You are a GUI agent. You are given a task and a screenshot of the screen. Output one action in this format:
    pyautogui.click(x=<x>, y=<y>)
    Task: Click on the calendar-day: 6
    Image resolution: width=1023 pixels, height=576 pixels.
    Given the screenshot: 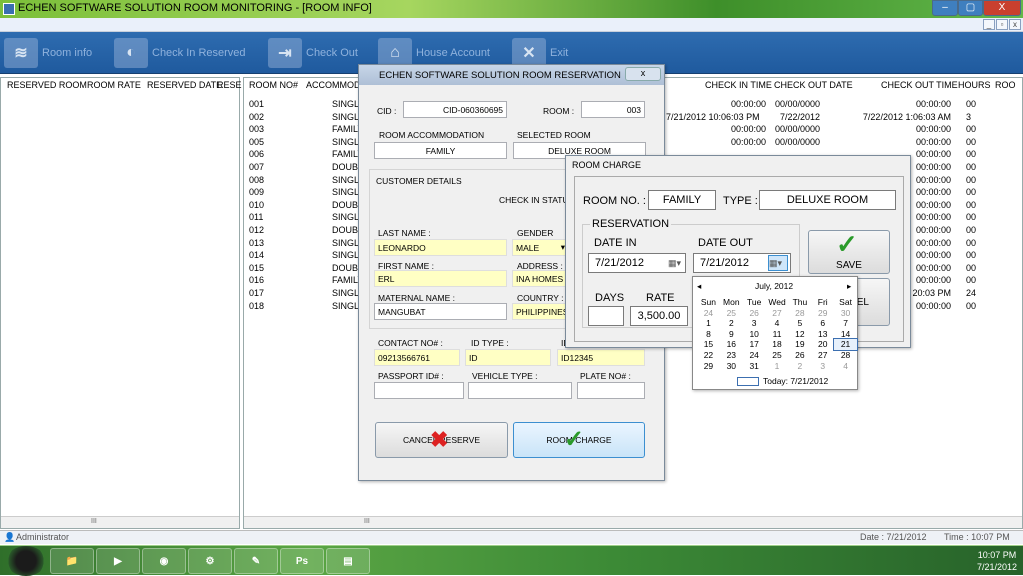 What is the action you would take?
    pyautogui.click(x=822, y=323)
    